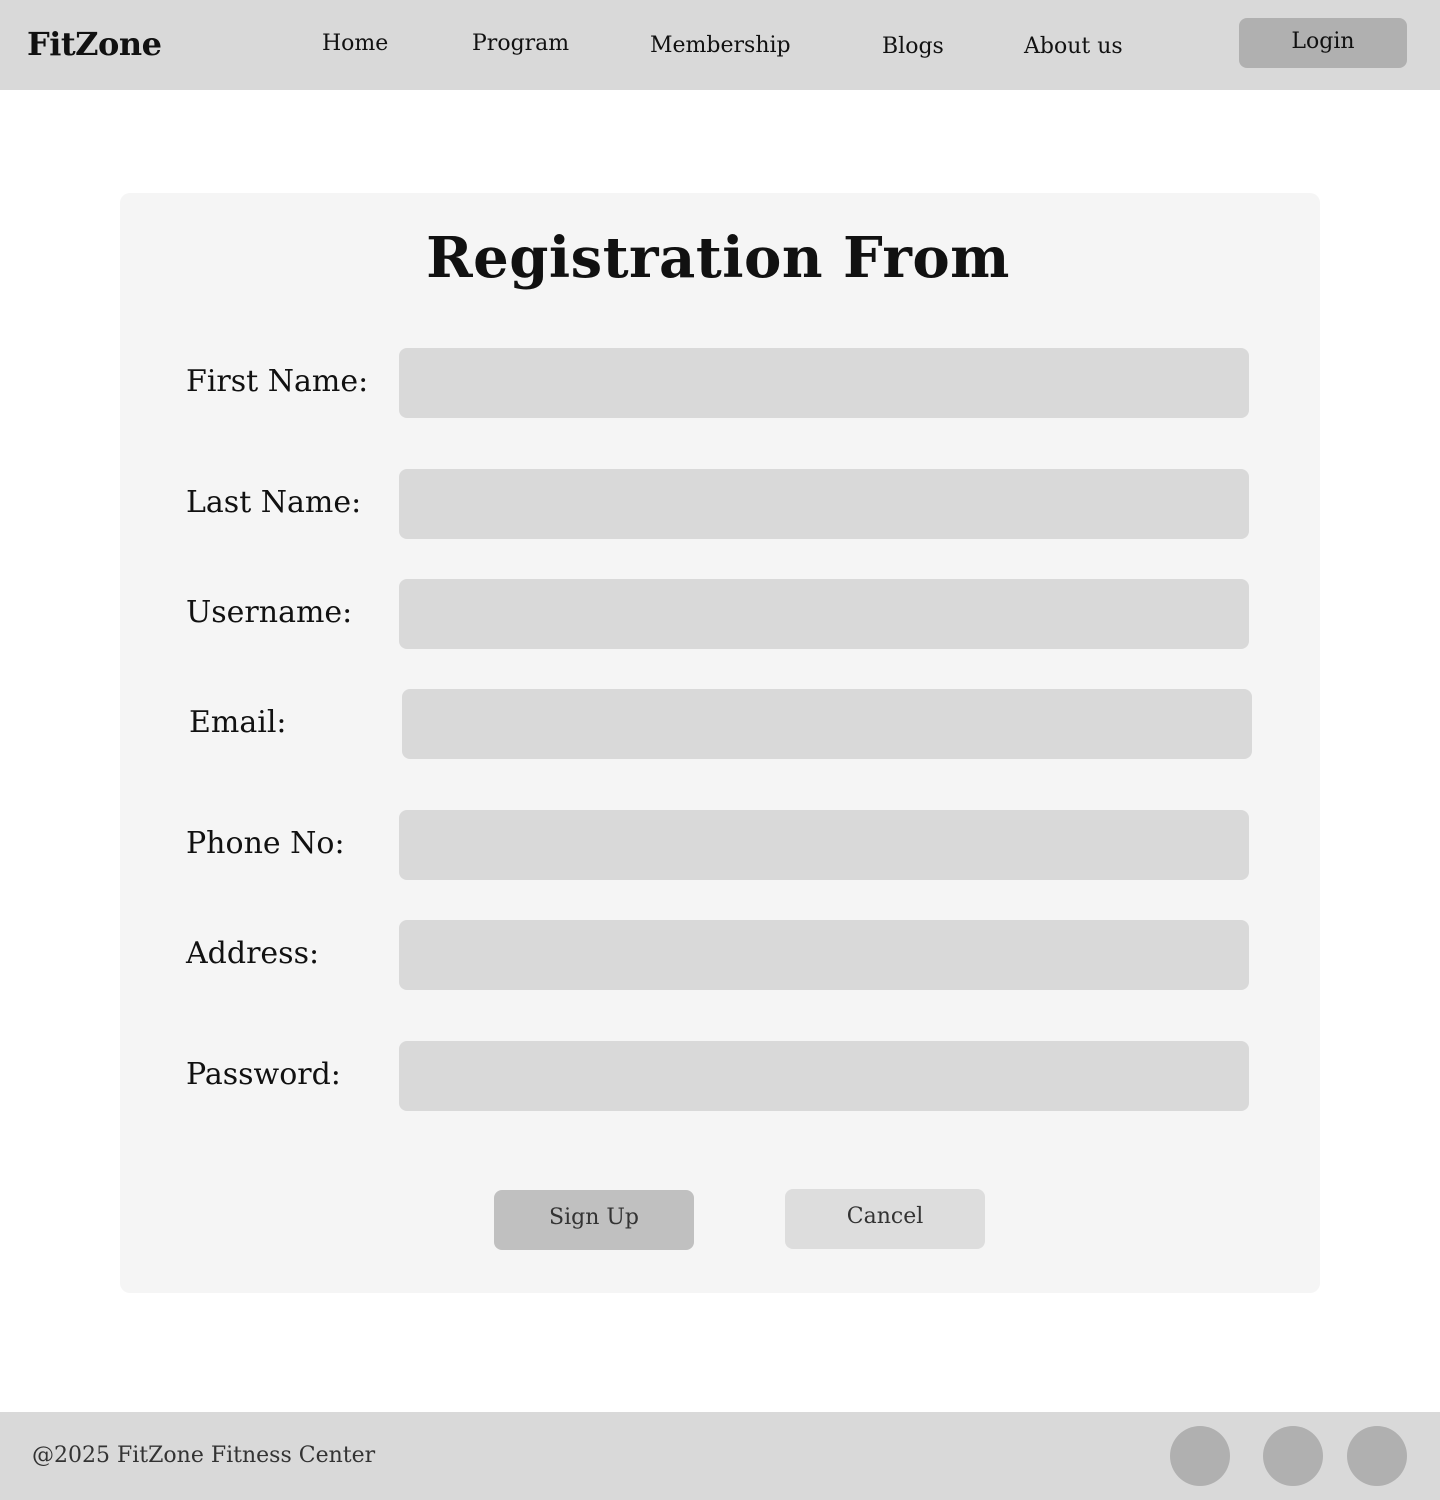  Describe the element at coordinates (824, 1076) in the screenshot. I see `password-input` at that location.